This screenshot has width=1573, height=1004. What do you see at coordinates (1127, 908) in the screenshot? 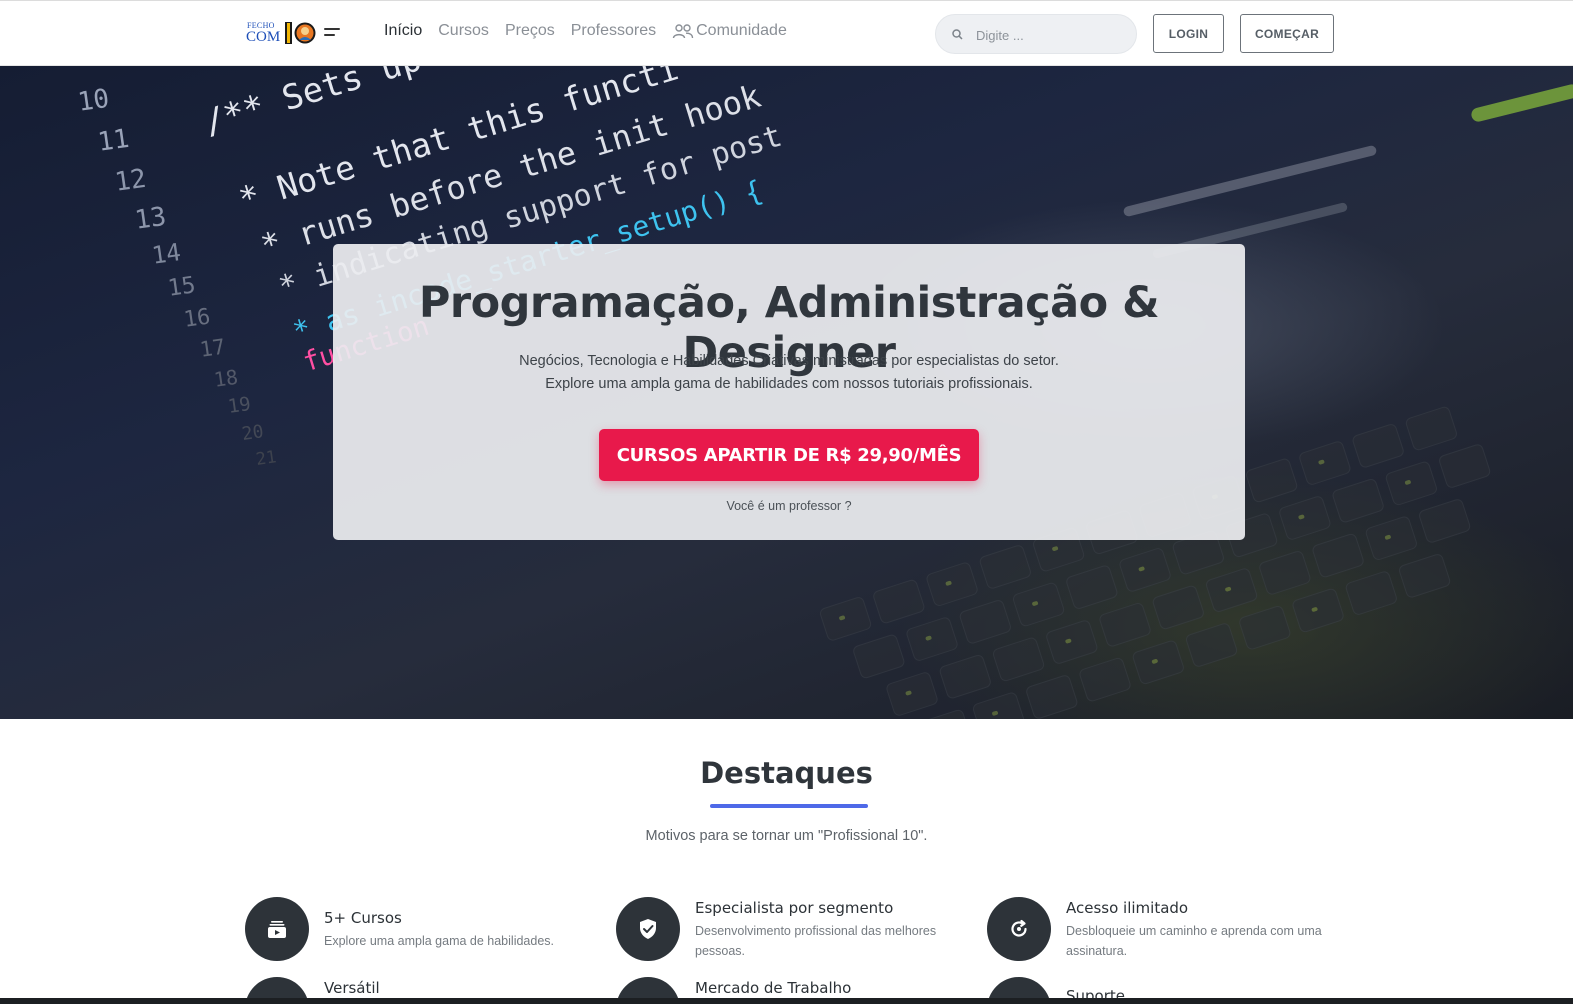
I see `feature-title: Acesso ilimitado` at bounding box center [1127, 908].